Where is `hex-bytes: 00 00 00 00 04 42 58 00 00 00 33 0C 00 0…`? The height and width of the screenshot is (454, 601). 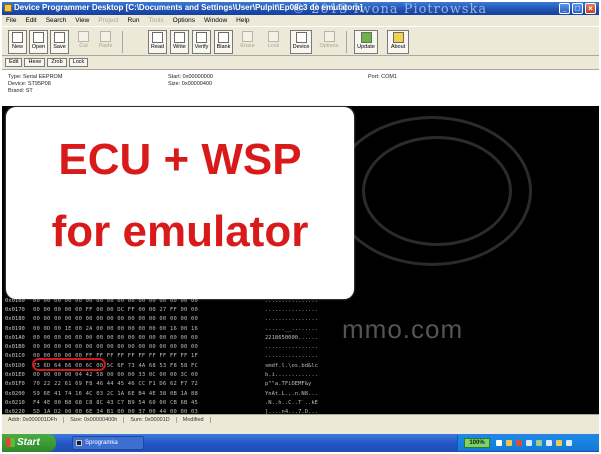 hex-bytes: 00 00 00 00 04 42 58 00 00 00 33 0C 00 0… is located at coordinates (149, 375).